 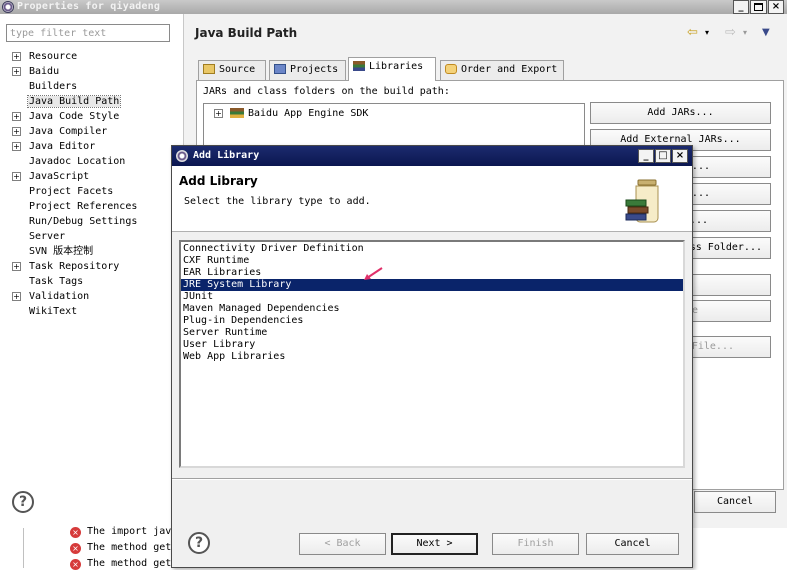 I want to click on libraries-icon, so click(x=359, y=66).